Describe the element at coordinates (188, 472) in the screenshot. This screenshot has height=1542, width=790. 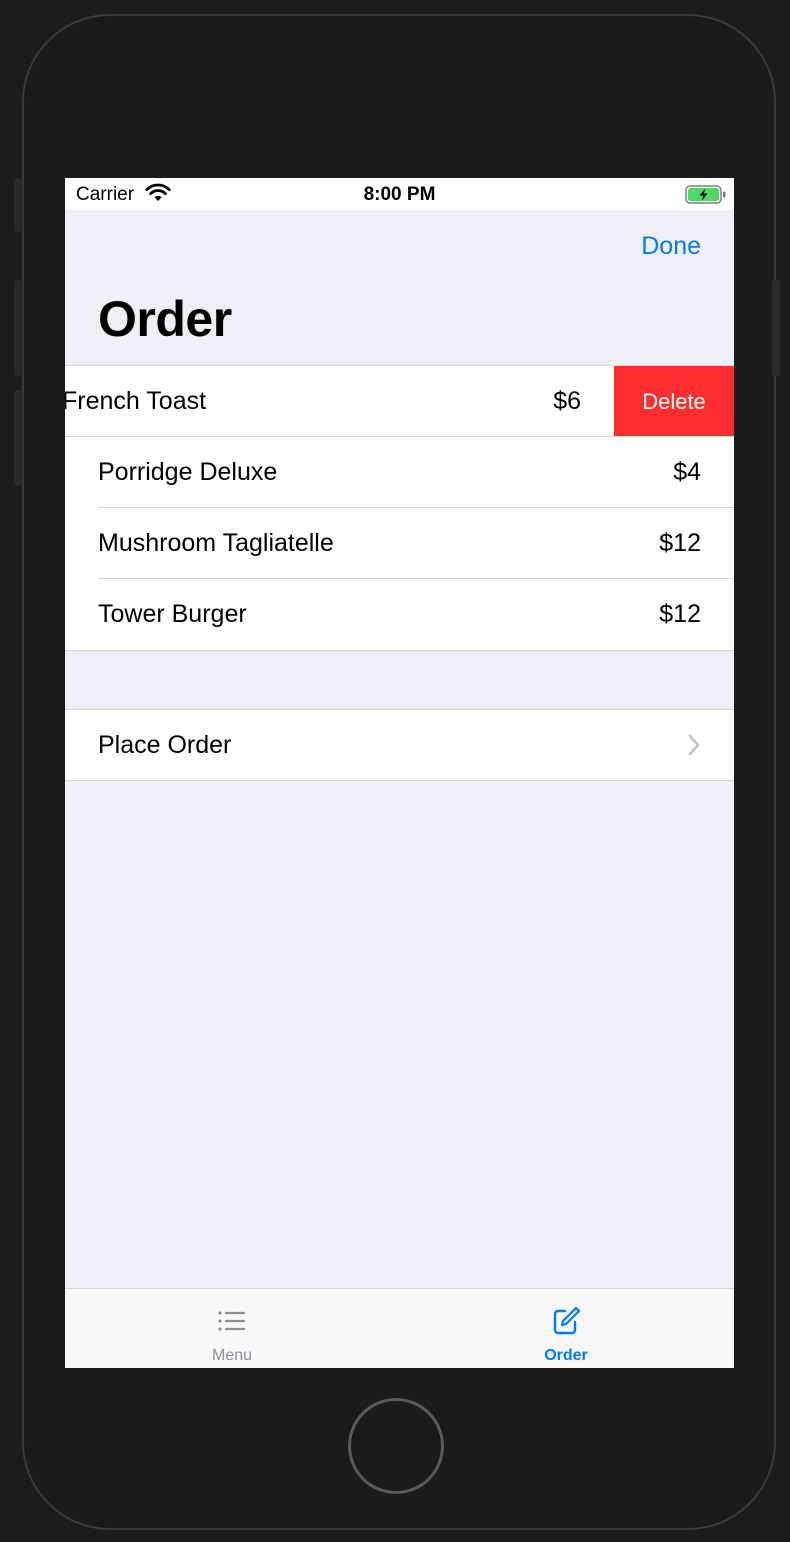
I see `order-item-name: Porridge Deluxe` at that location.